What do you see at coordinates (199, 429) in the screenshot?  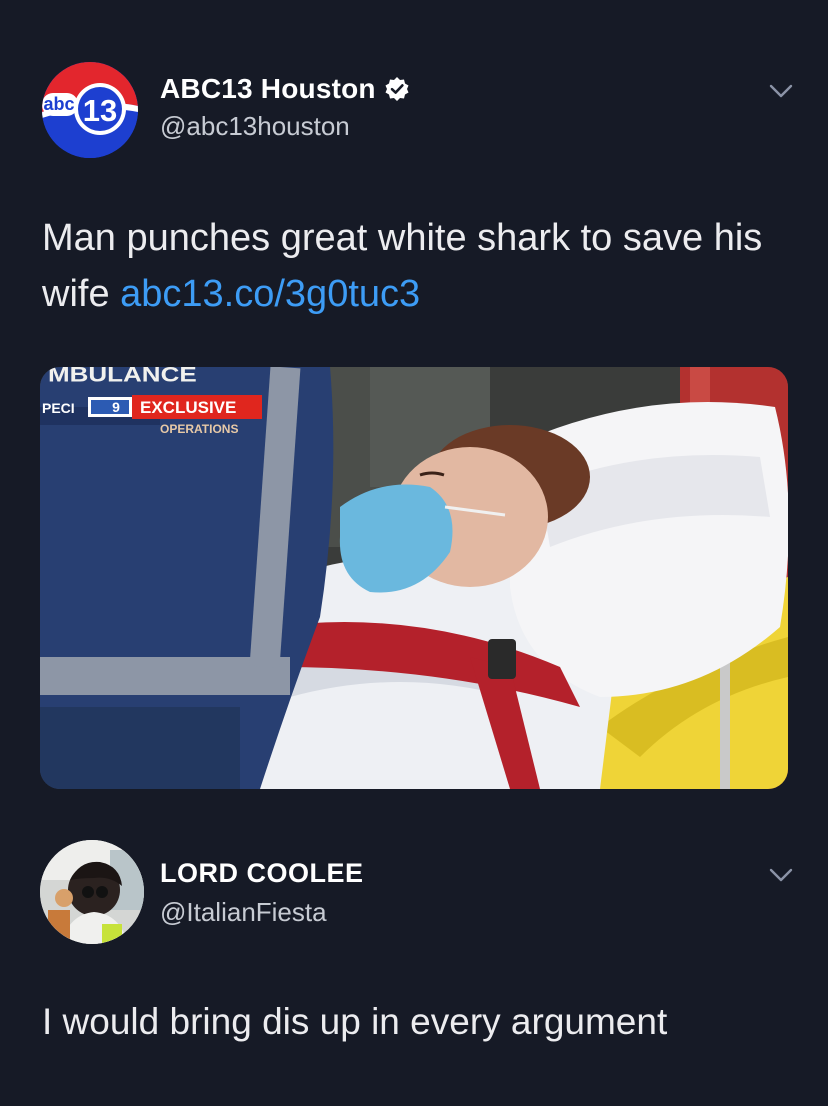 I see `media-overlay-bottom: OPERATIONS` at bounding box center [199, 429].